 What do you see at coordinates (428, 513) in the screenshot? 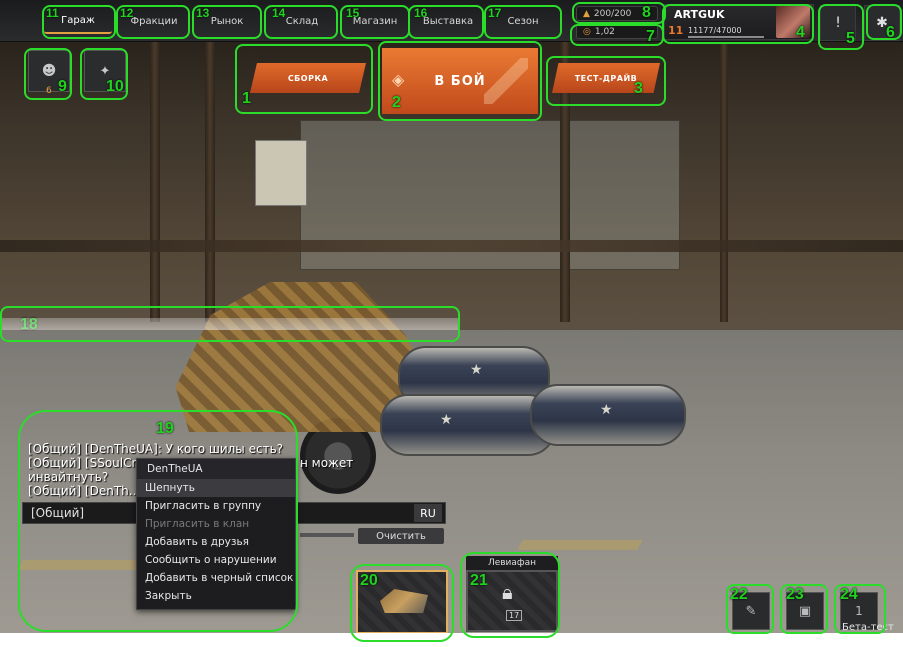
I see `language-button: RU` at bounding box center [428, 513].